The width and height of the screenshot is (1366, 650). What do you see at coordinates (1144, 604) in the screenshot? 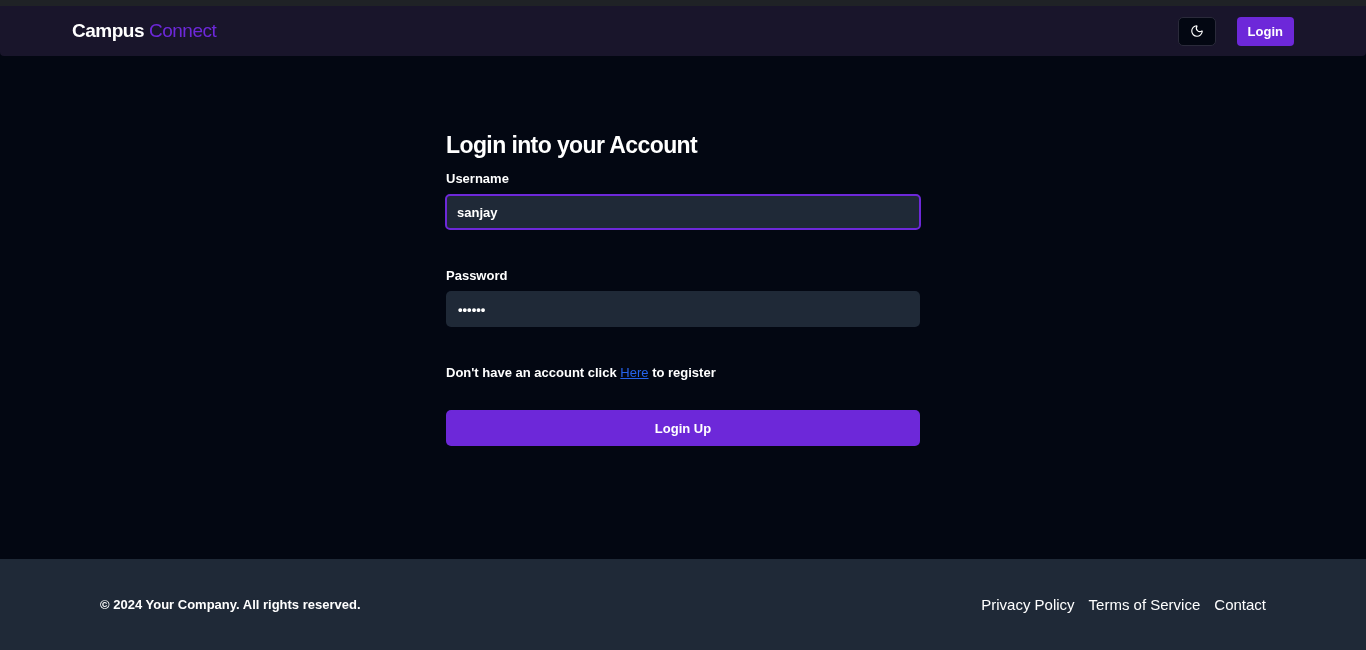
I see `footer-link: Terms of Service` at bounding box center [1144, 604].